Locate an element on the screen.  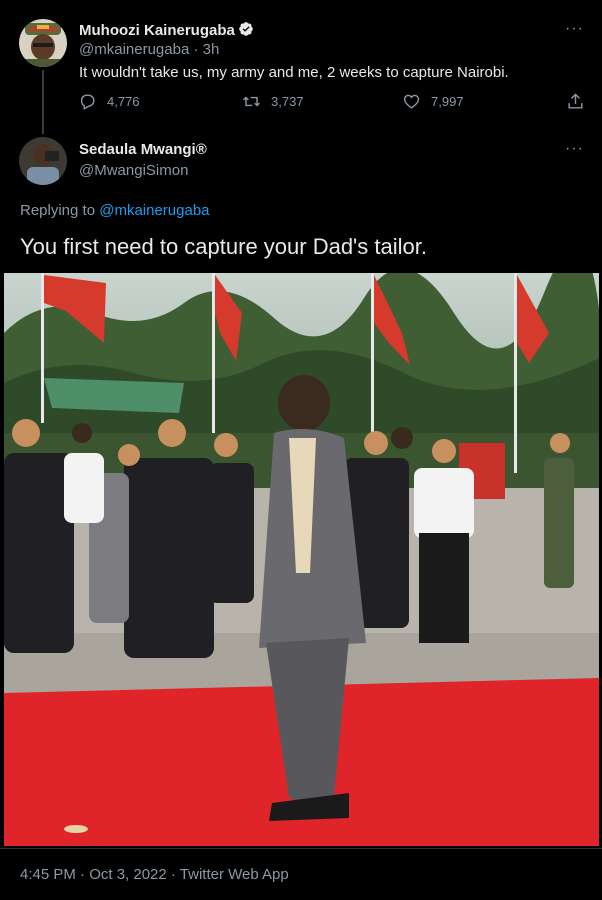
handle-text: @mkainerugaba is located at coordinates (134, 49).